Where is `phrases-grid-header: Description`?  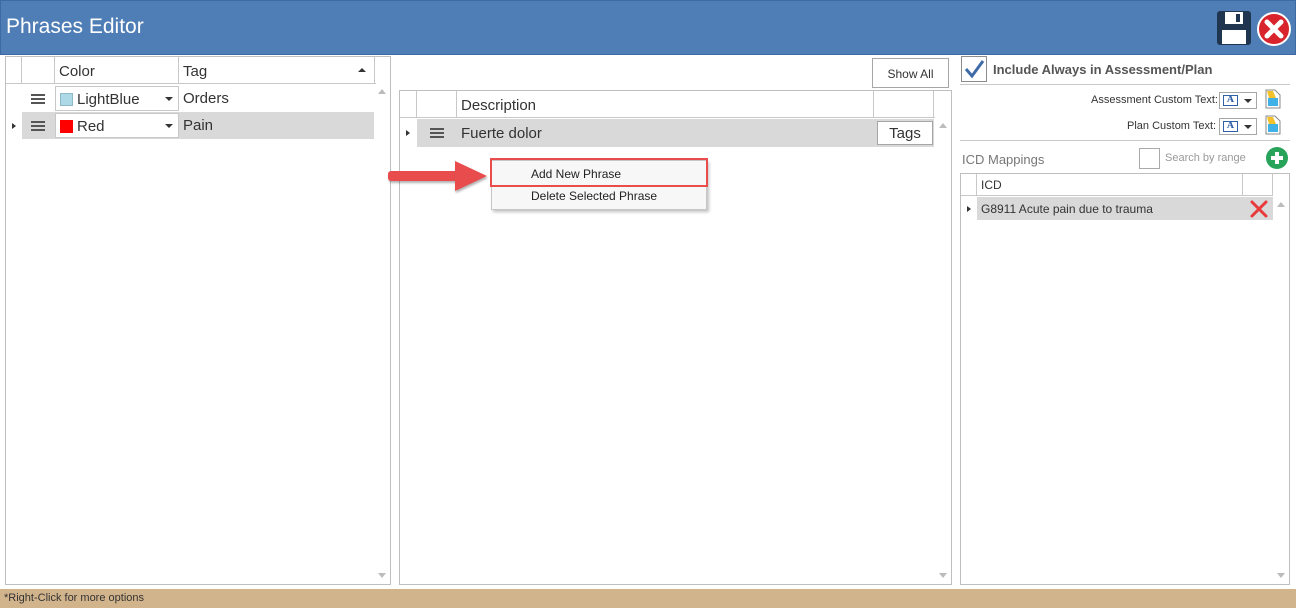
phrases-grid-header: Description is located at coordinates (667, 104).